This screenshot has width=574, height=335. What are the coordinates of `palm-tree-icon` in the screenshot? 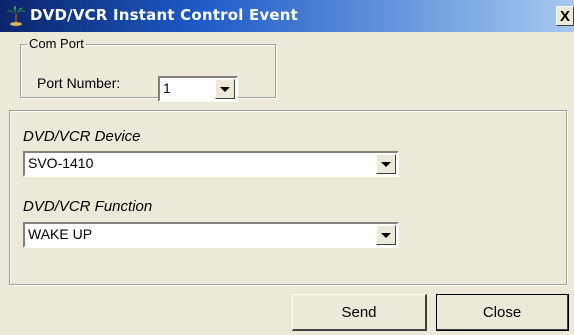 It's located at (16, 16).